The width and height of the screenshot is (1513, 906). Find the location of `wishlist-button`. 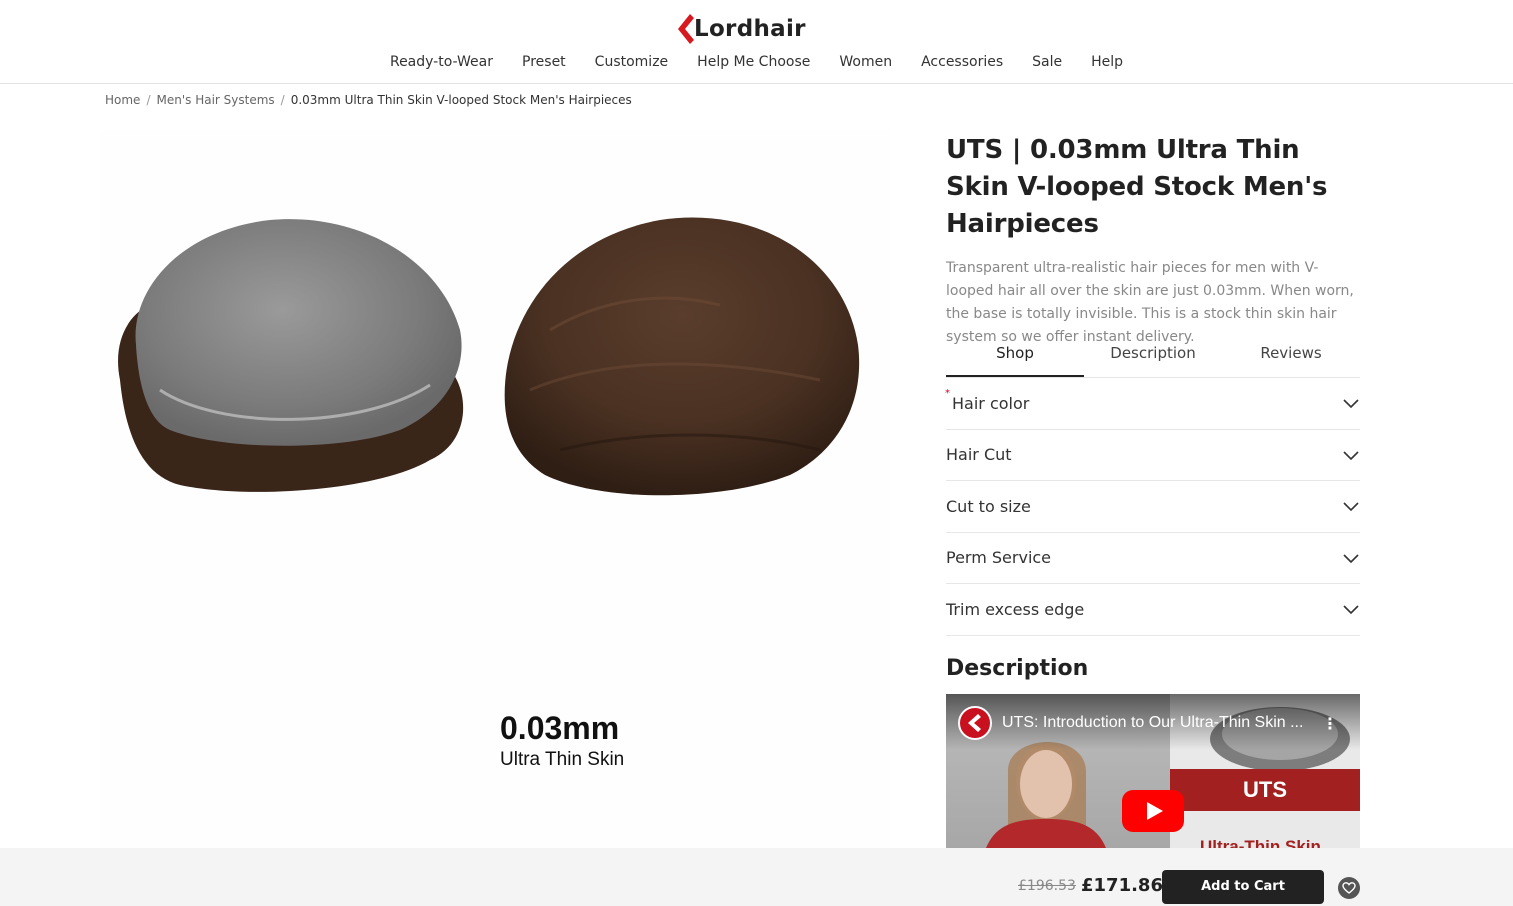

wishlist-button is located at coordinates (1349, 888).